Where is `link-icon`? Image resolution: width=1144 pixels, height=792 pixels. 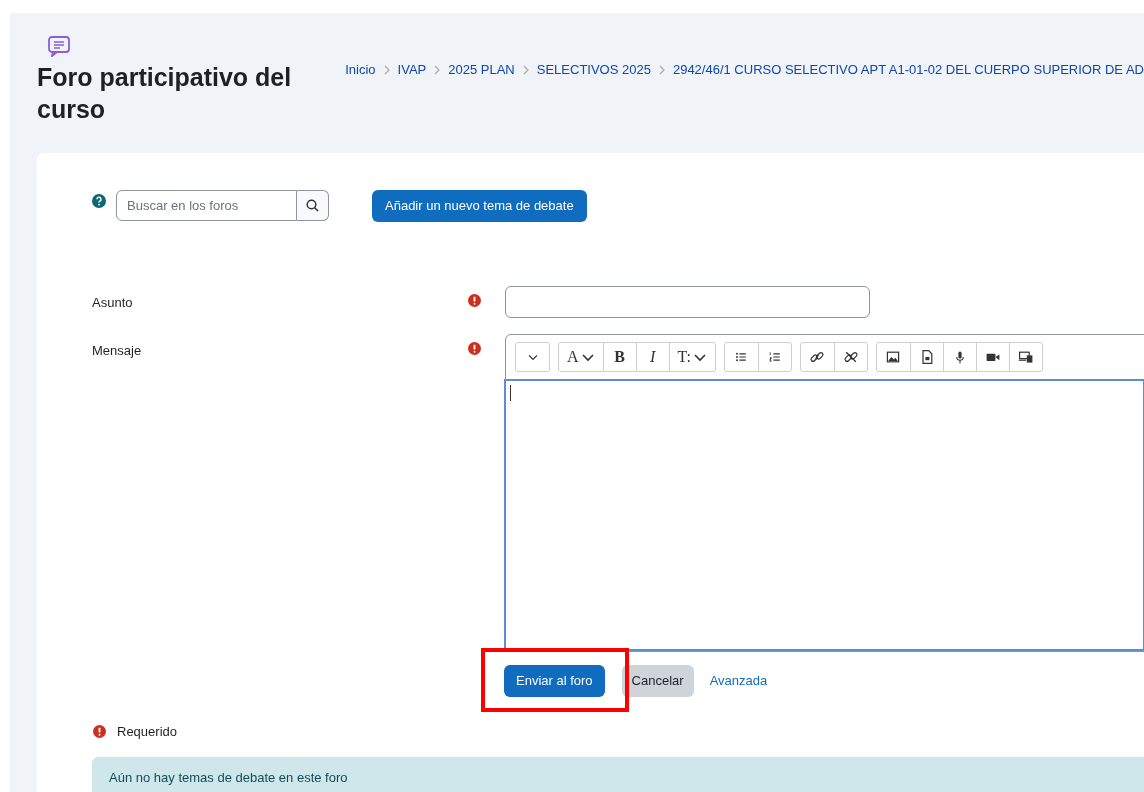
link-icon is located at coordinates (817, 357).